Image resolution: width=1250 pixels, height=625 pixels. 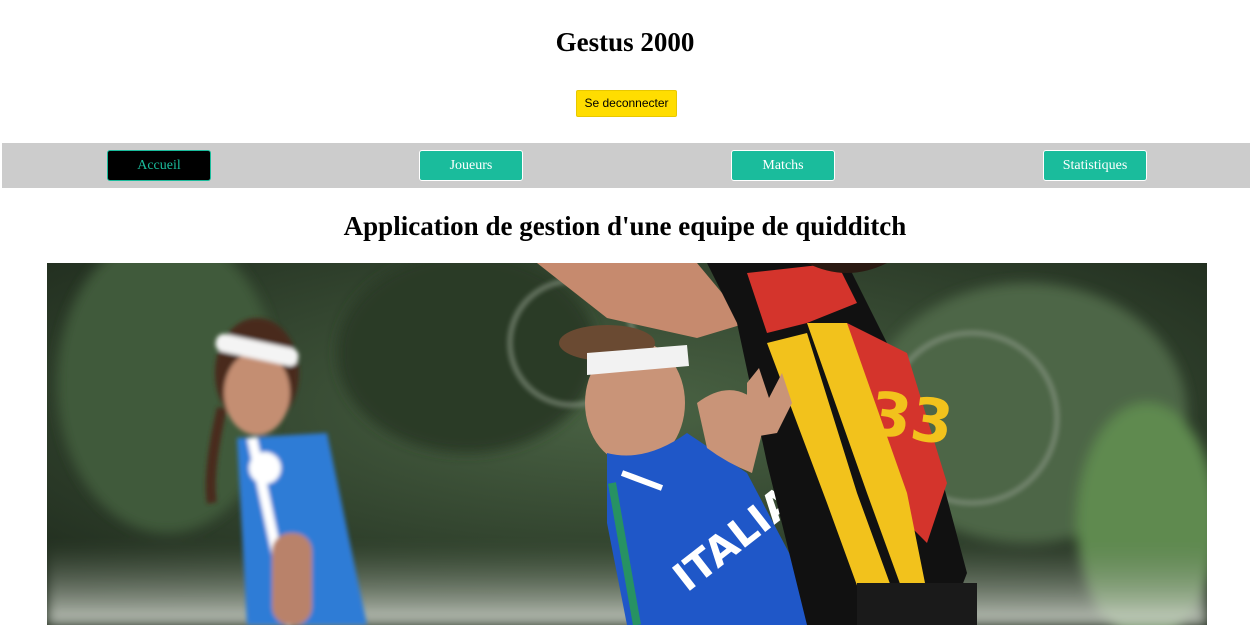 I want to click on jersey-number: 33, so click(x=911, y=419).